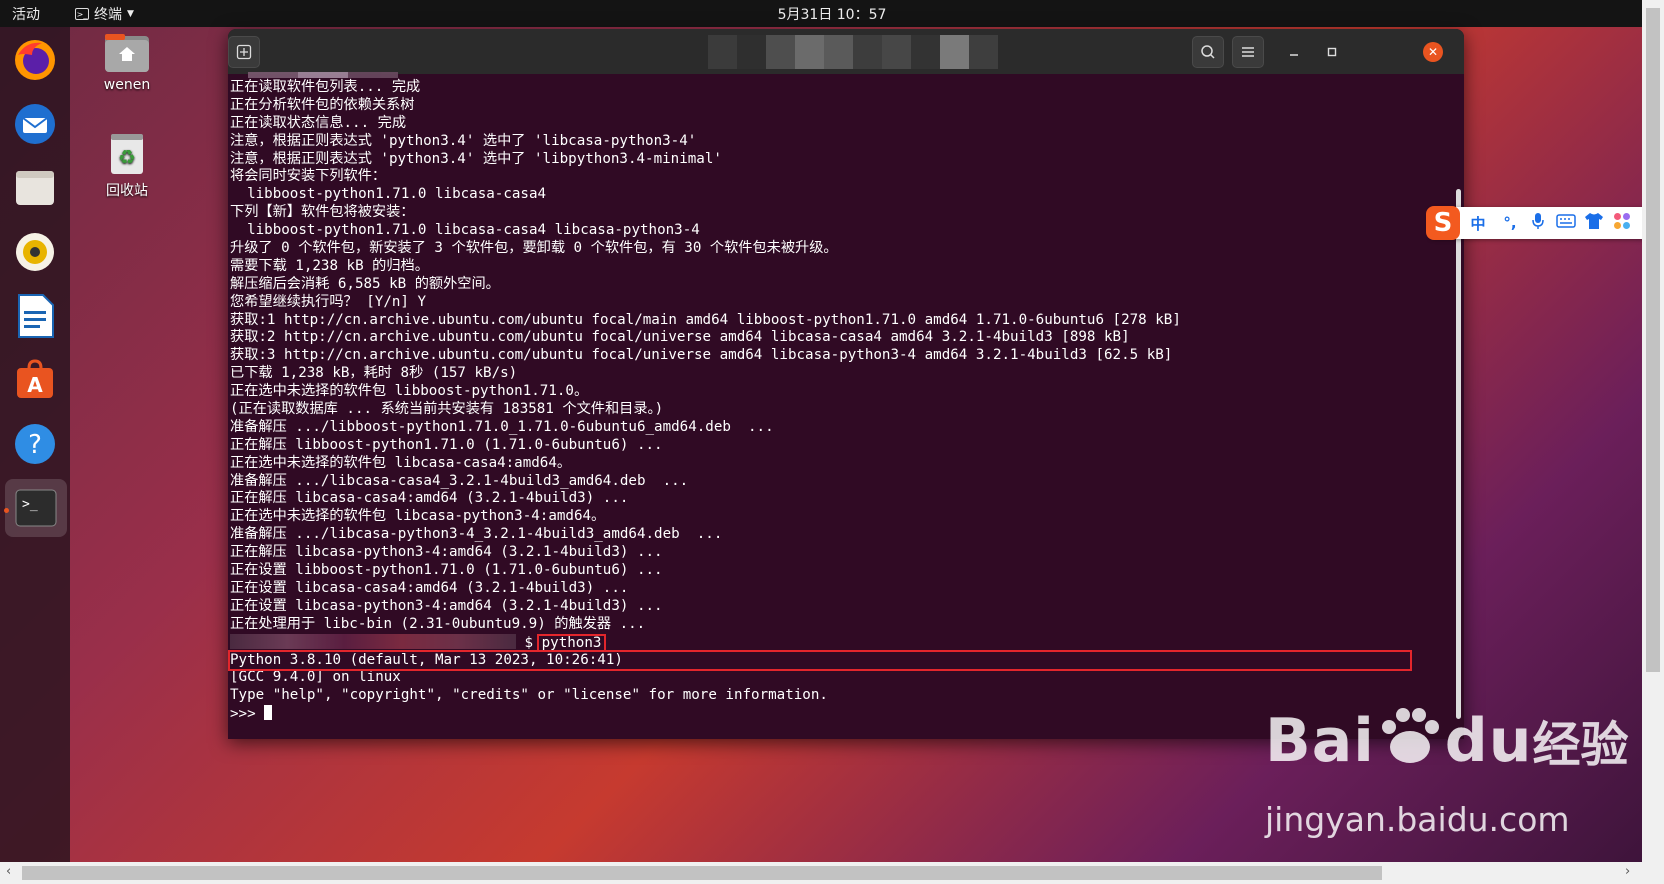  What do you see at coordinates (247, 714) in the screenshot?
I see `repl-prompt: >>>` at bounding box center [247, 714].